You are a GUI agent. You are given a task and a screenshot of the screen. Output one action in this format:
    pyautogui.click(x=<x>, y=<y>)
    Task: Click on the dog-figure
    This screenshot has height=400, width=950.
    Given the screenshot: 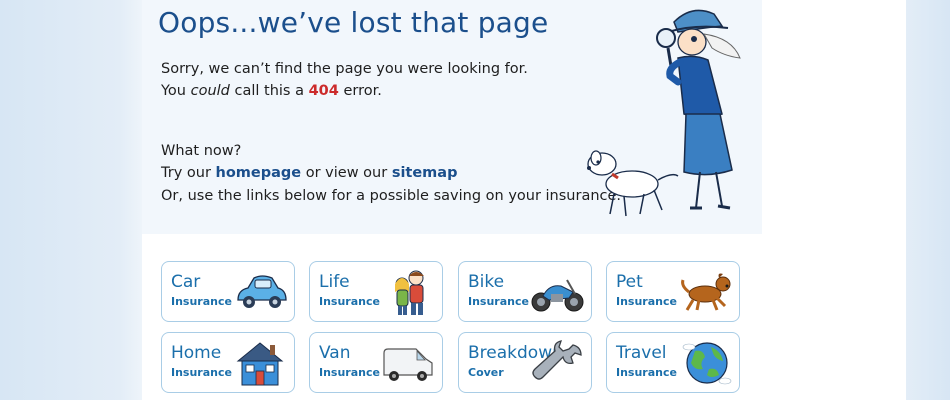 What is the action you would take?
    pyautogui.click(x=633, y=183)
    